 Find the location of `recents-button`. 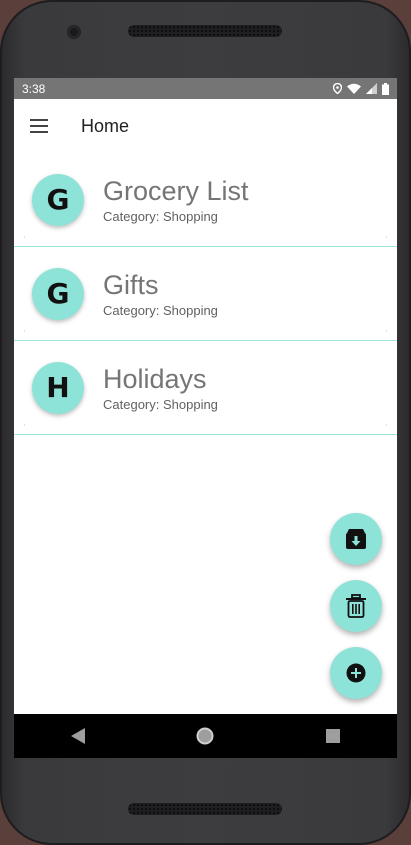

recents-button is located at coordinates (333, 736).